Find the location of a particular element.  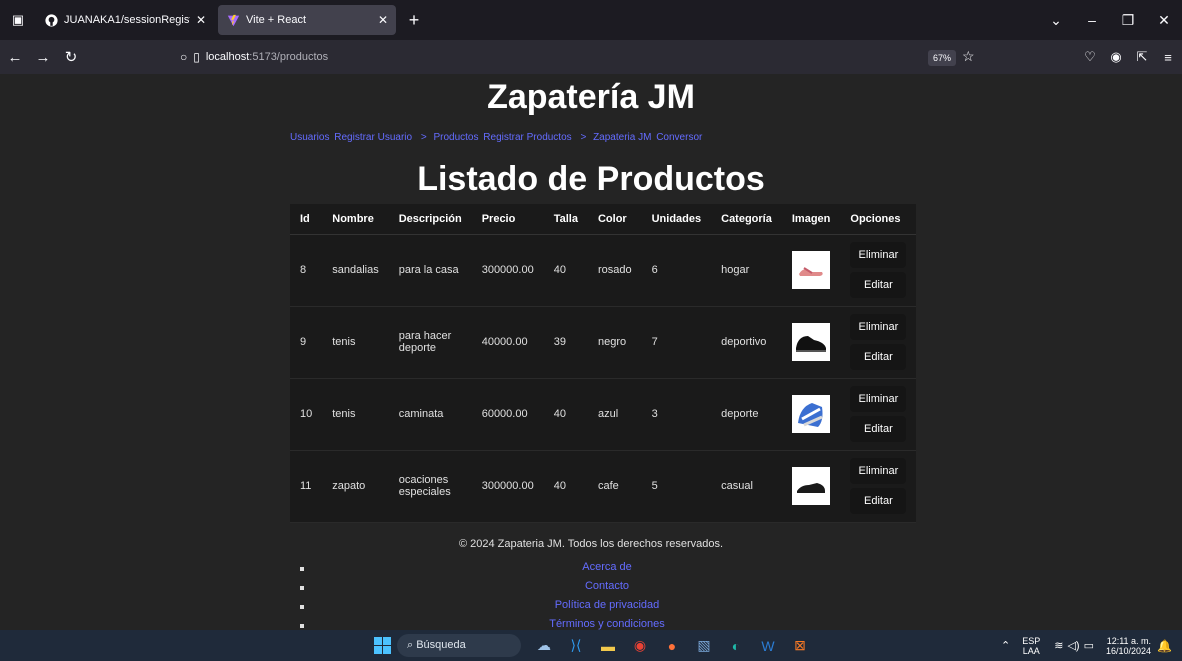

extensions-icon: ⇱ is located at coordinates (1142, 57).